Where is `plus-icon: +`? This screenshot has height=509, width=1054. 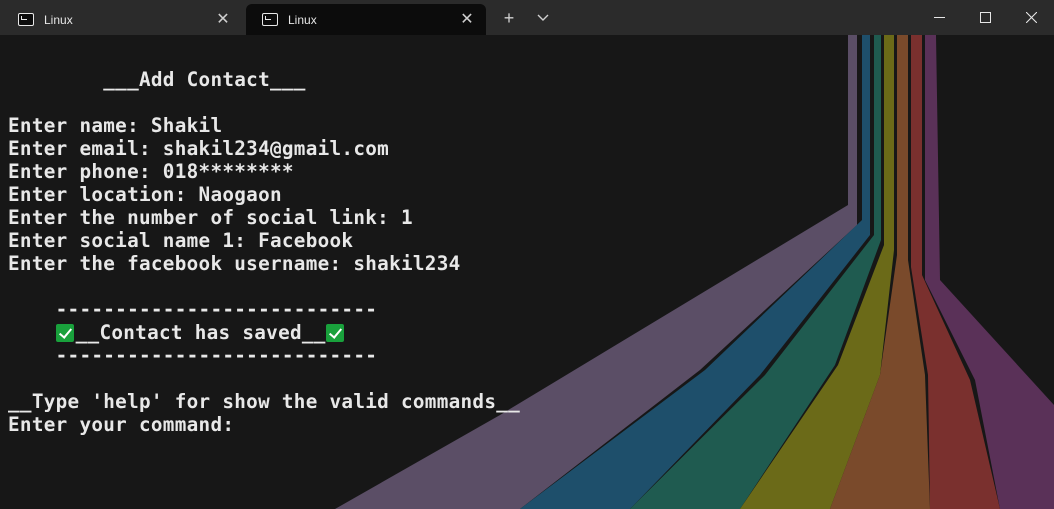 plus-icon: + is located at coordinates (509, 17).